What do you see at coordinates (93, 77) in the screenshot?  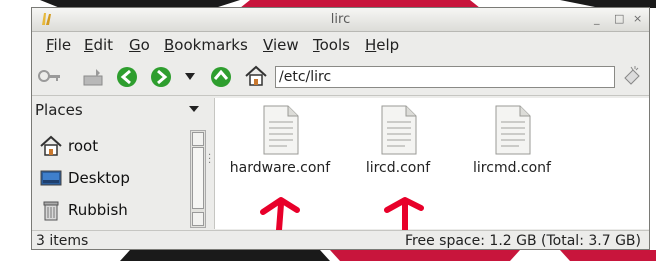 I see `new-folder-icon` at bounding box center [93, 77].